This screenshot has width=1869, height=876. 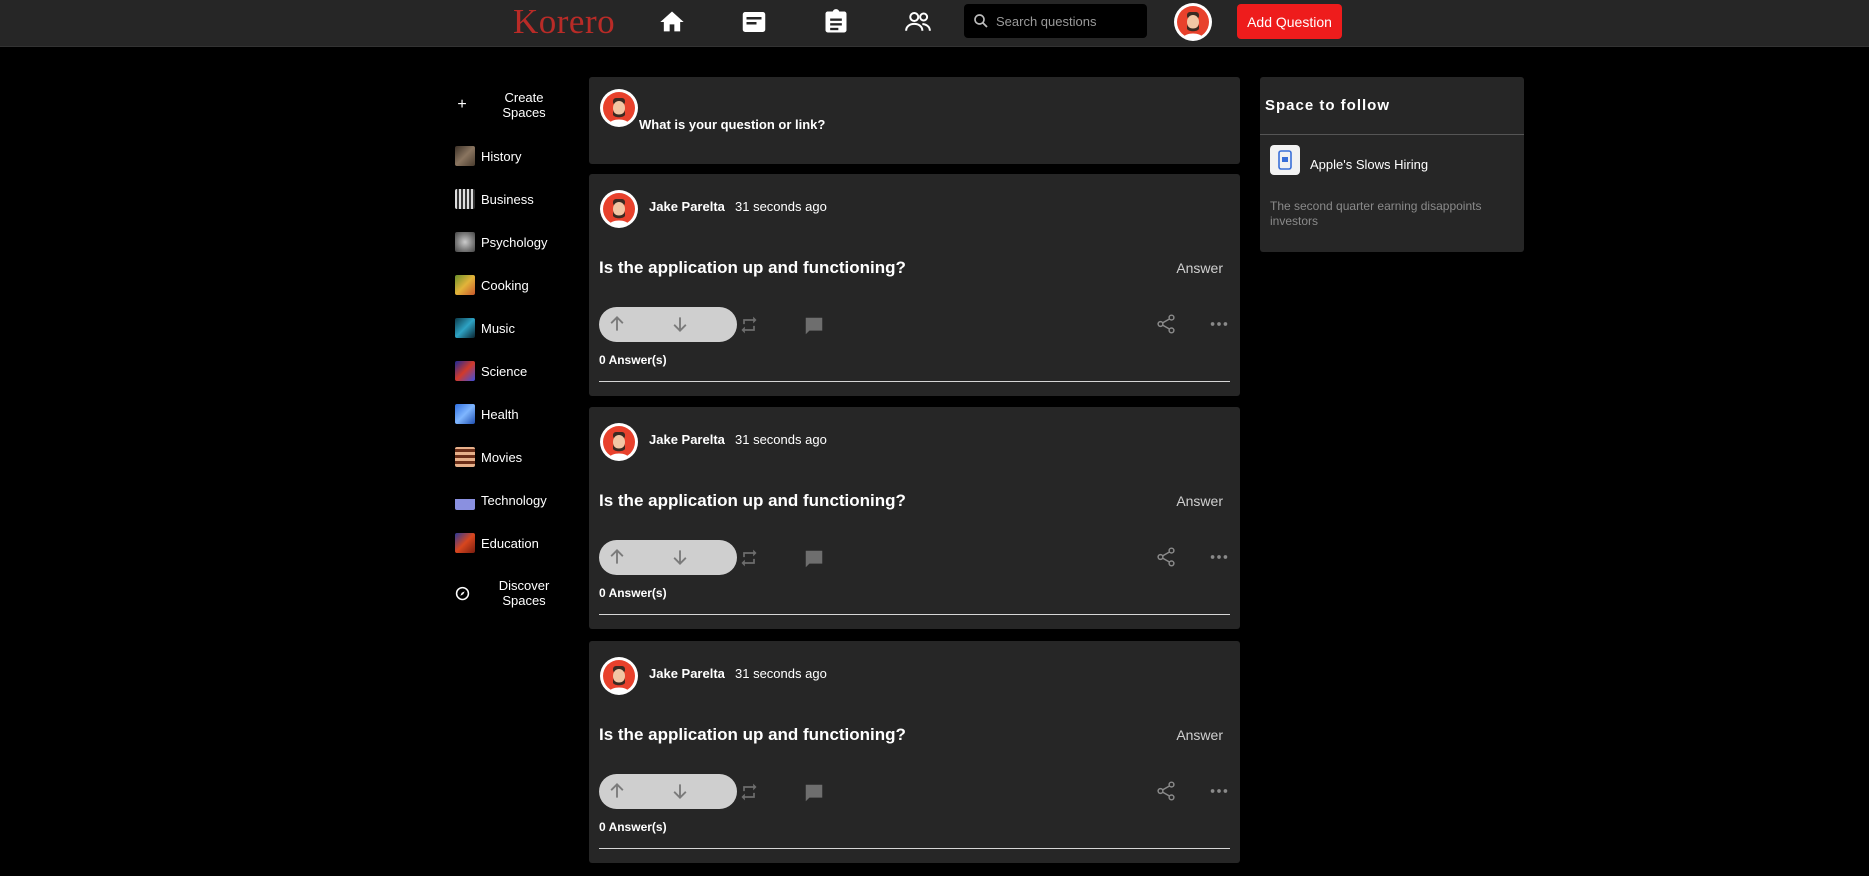 What do you see at coordinates (564, 22) in the screenshot?
I see `app-logo: Korero` at bounding box center [564, 22].